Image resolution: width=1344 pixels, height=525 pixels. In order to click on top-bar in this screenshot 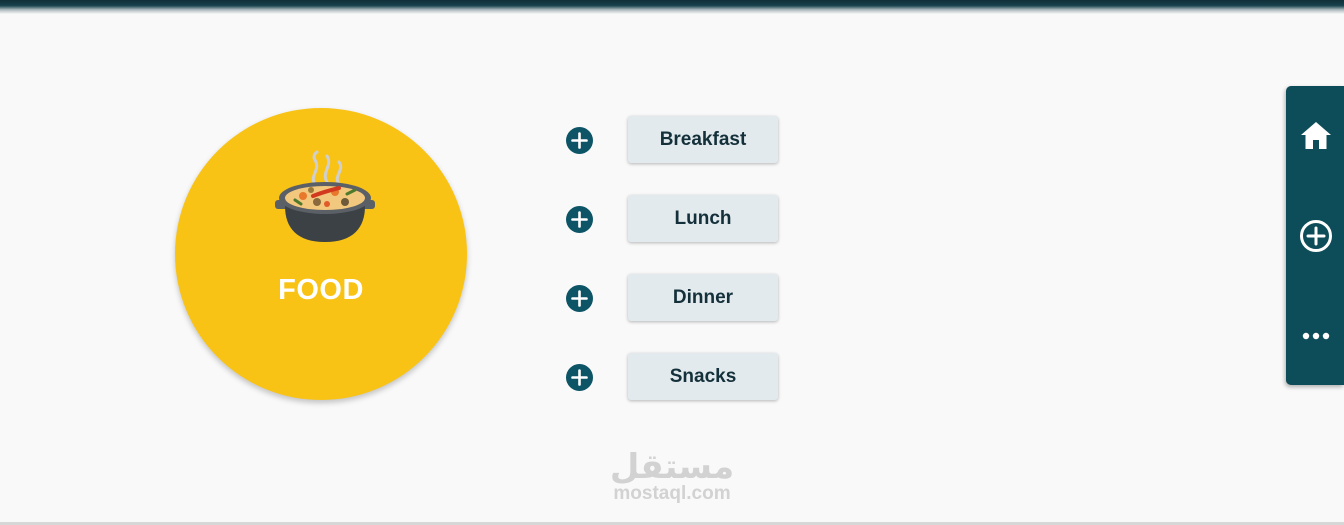, I will do `click(672, 7)`.